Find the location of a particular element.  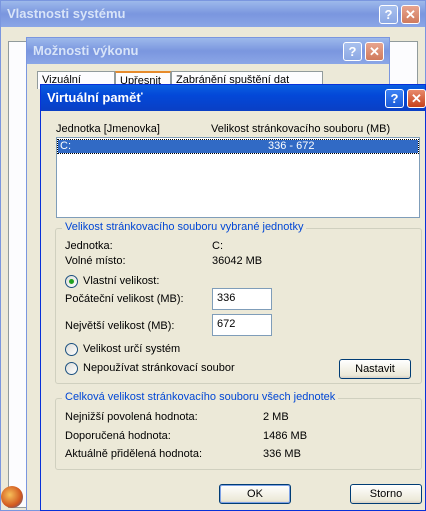

allocated-label: Aktuálně přidělená hodnota: is located at coordinates (133, 454).